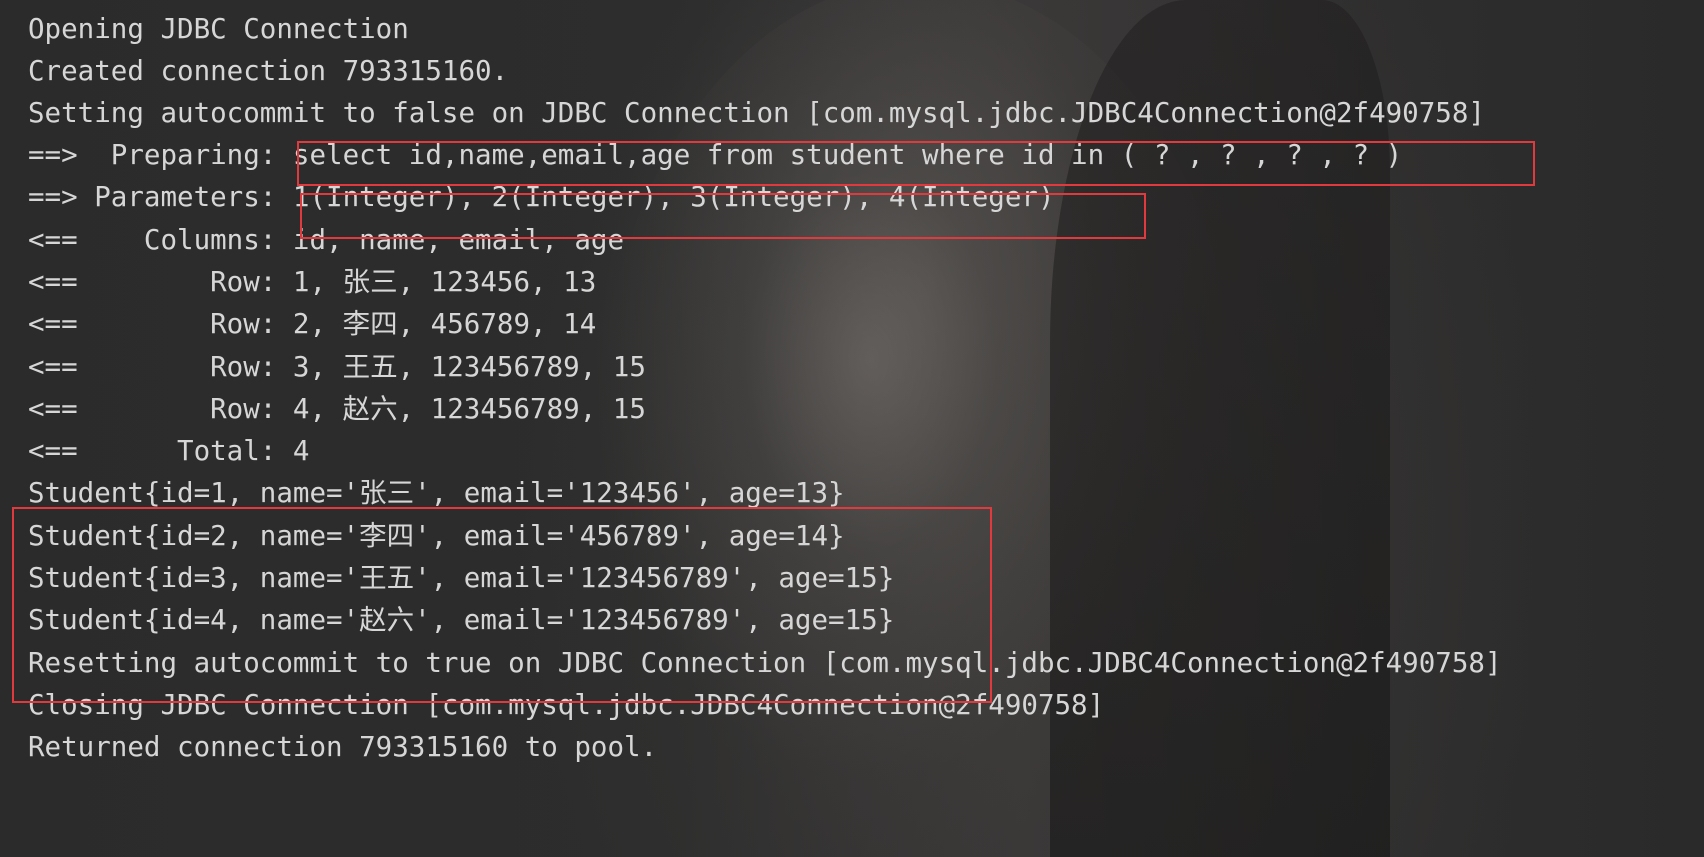  What do you see at coordinates (337, 367) in the screenshot?
I see `log-line-row-3: <== Row: 3, 王五, 123456789, 15` at bounding box center [337, 367].